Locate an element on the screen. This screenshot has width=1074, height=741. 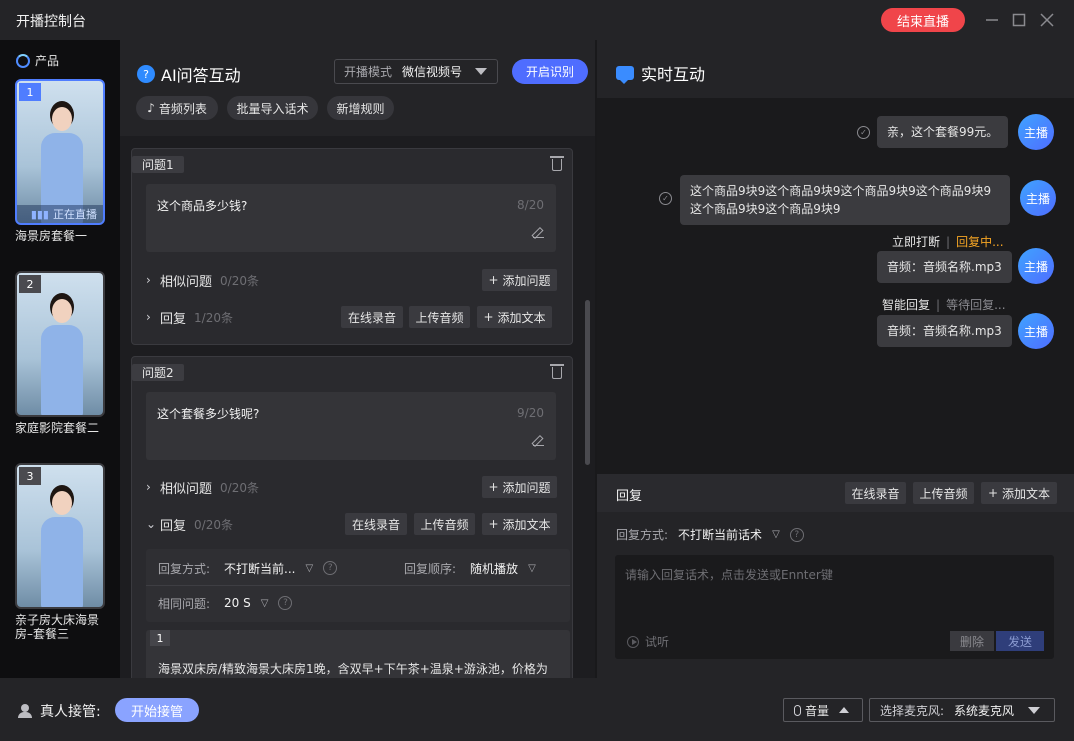
product-icon is located at coordinates (23, 60).